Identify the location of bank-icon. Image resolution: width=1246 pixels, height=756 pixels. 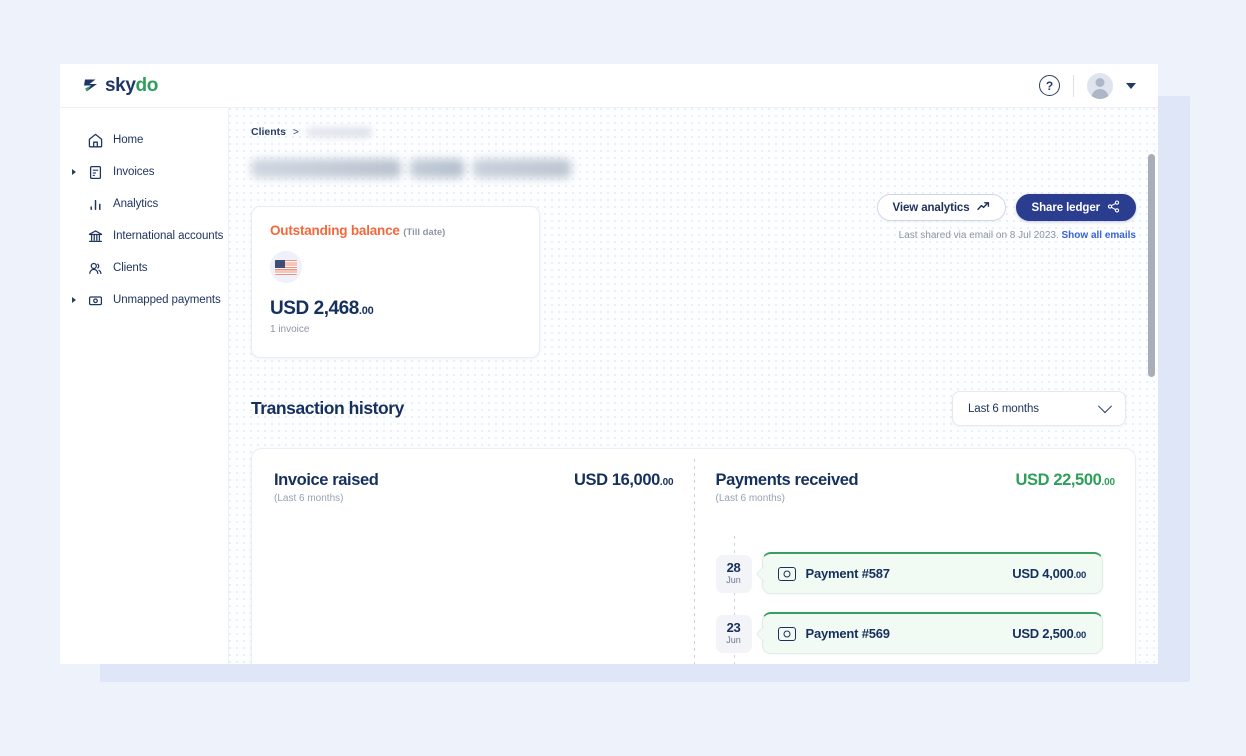
(95, 236).